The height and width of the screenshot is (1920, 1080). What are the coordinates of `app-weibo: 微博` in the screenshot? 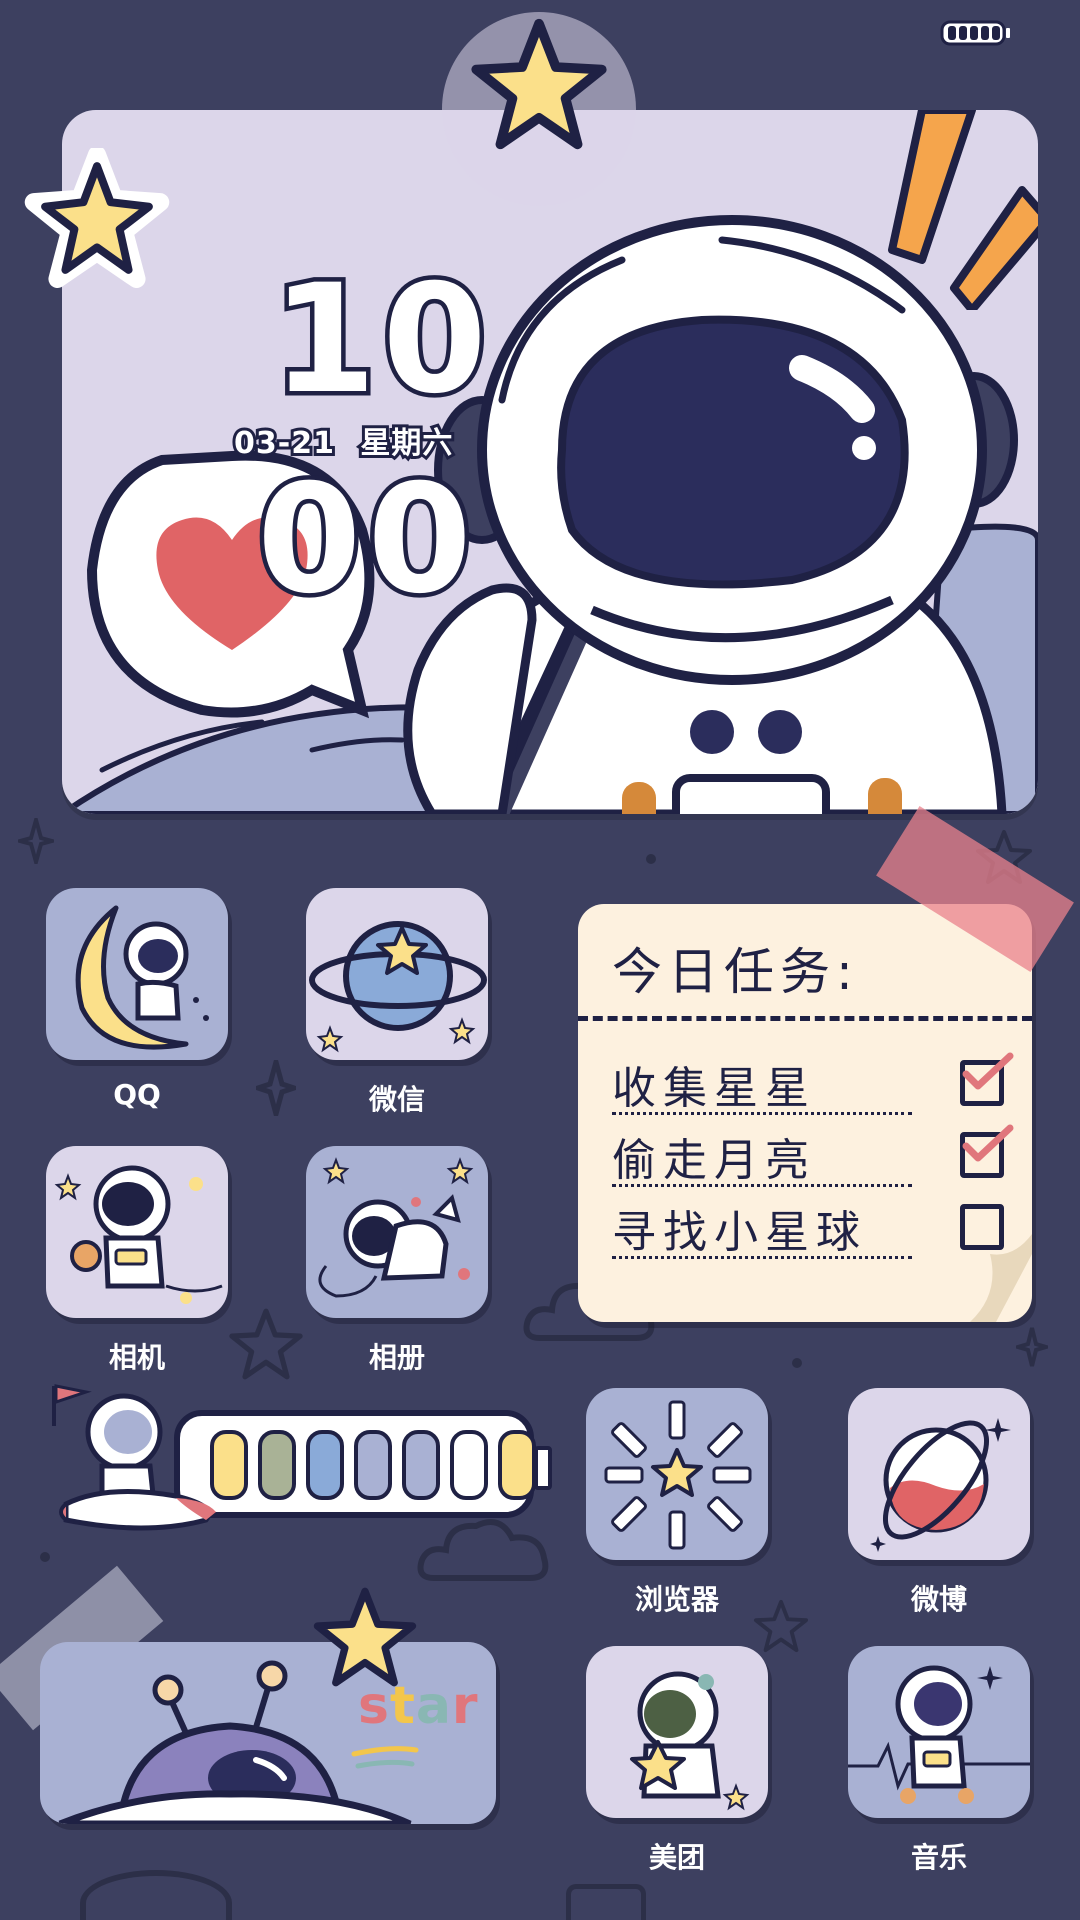 It's located at (939, 1503).